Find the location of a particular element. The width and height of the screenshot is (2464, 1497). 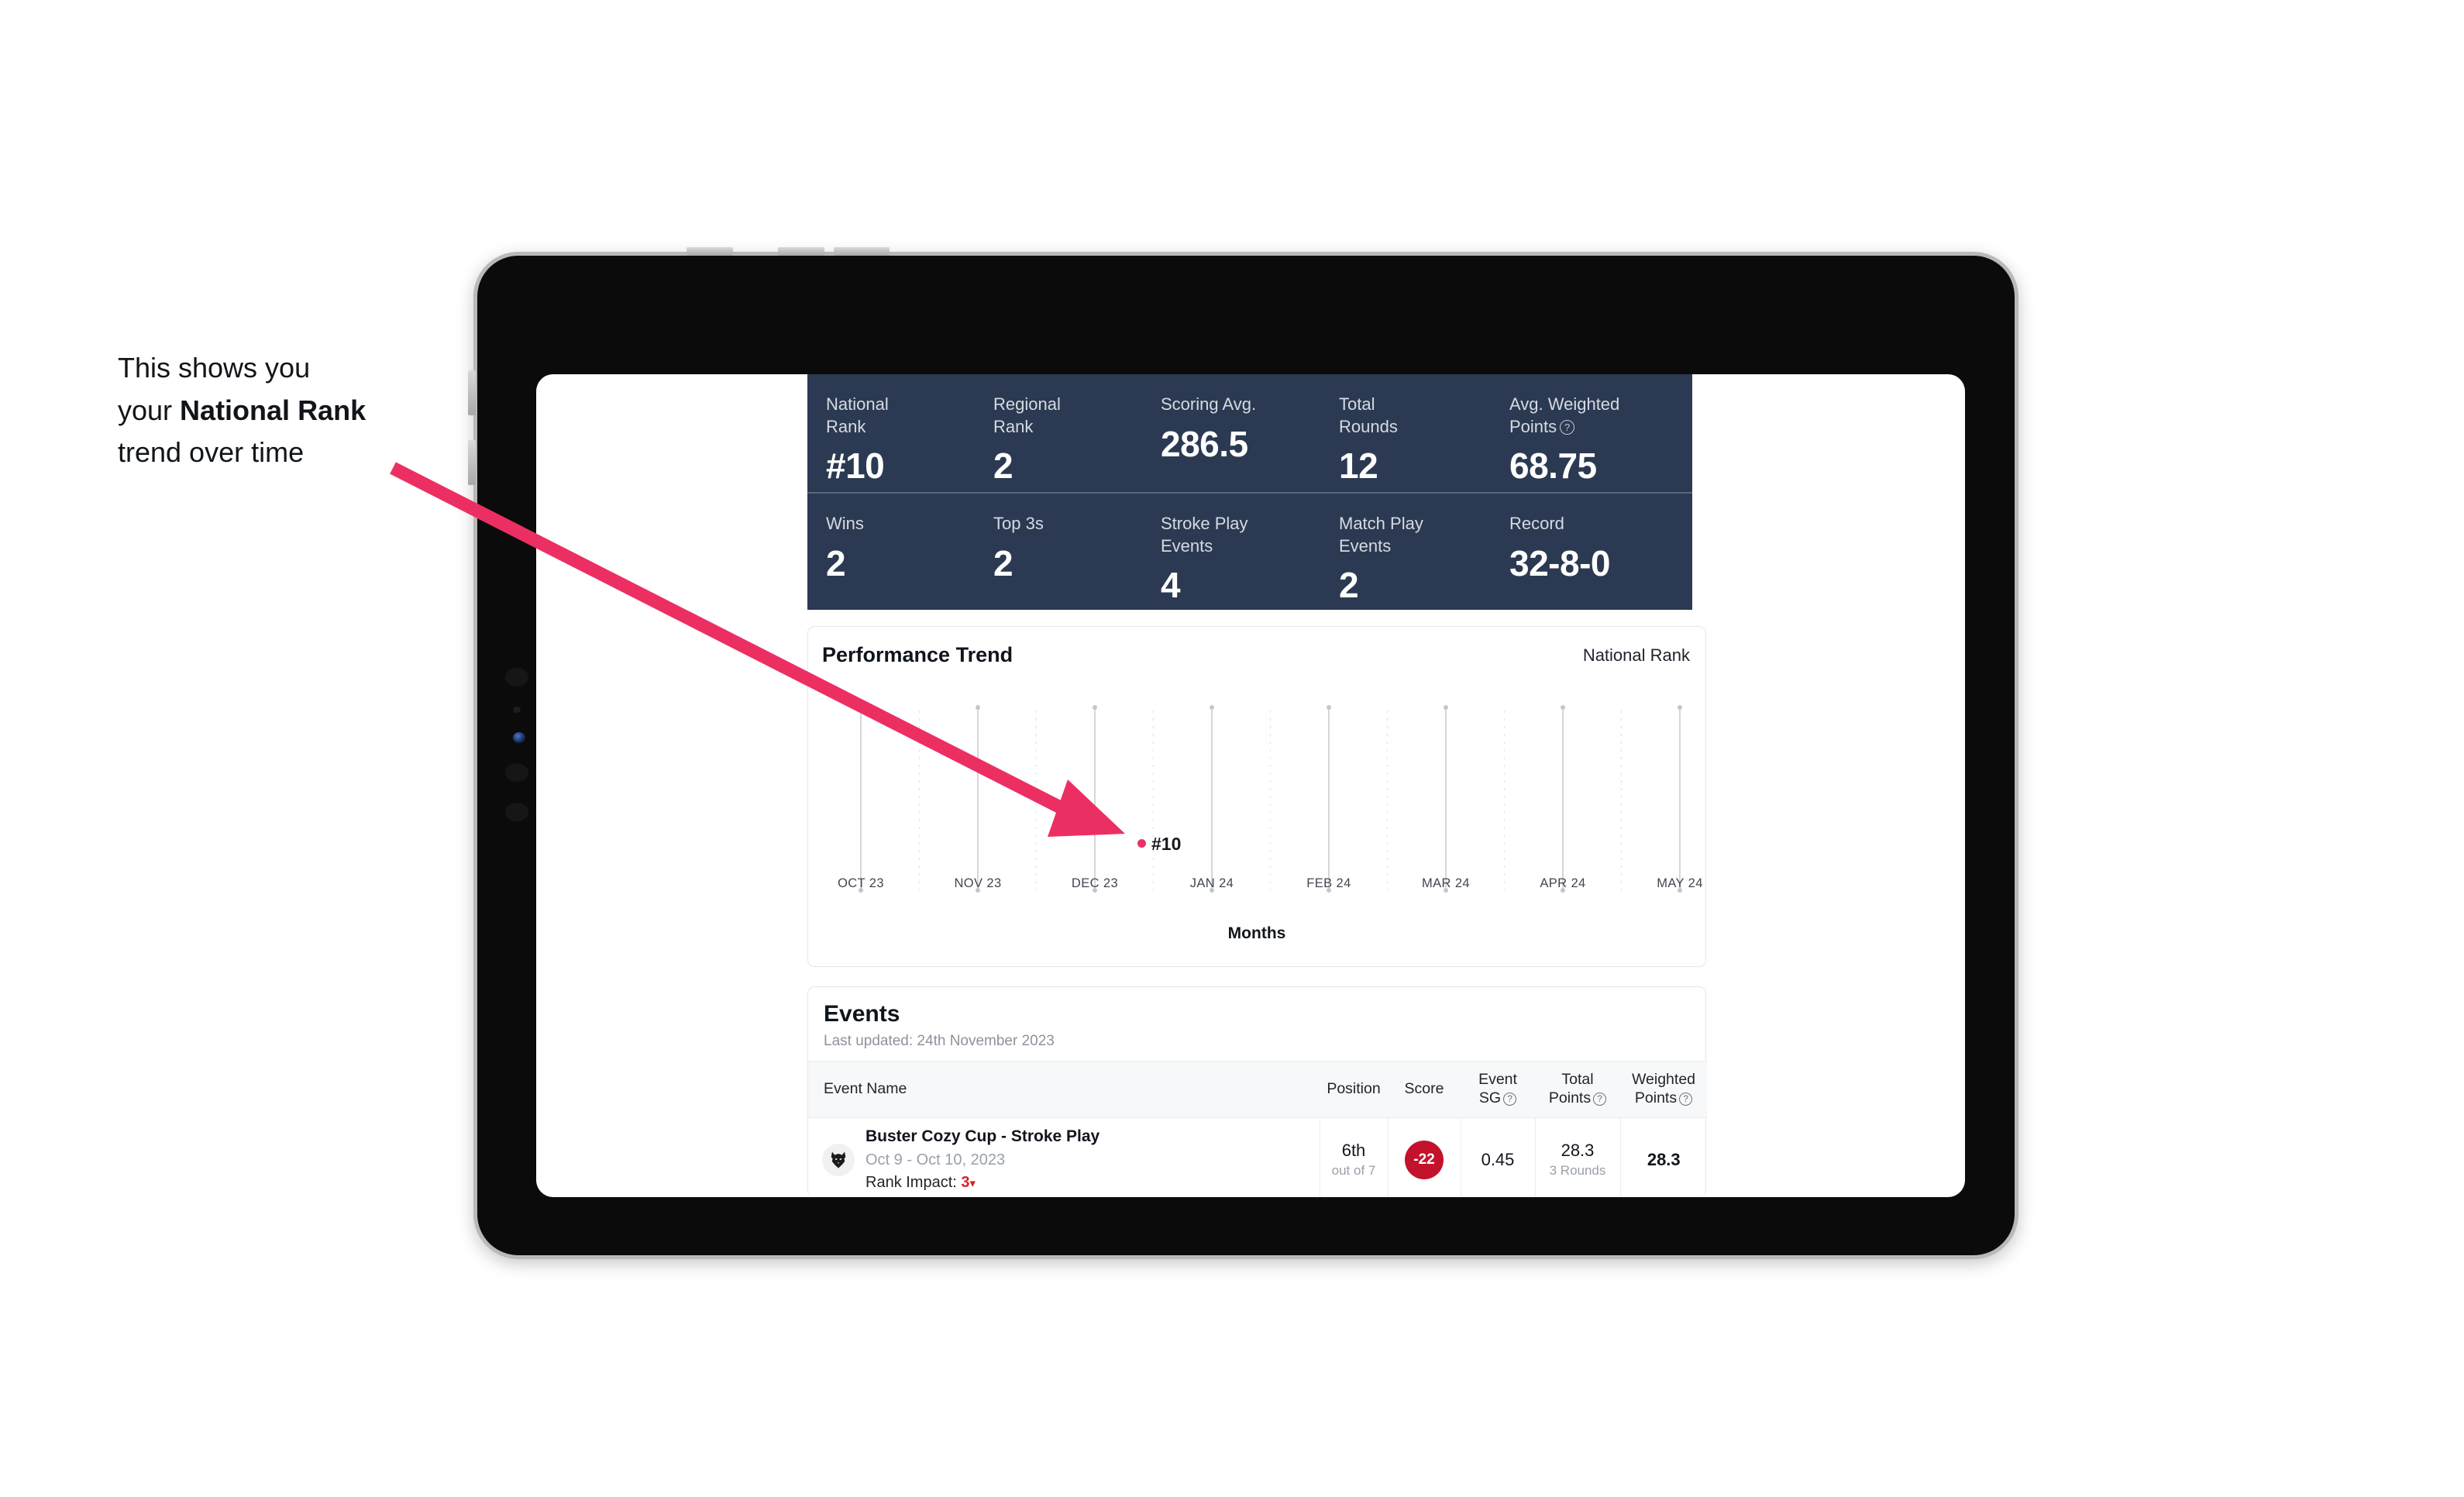

stat-label: Top 3s is located at coordinates (1018, 523).